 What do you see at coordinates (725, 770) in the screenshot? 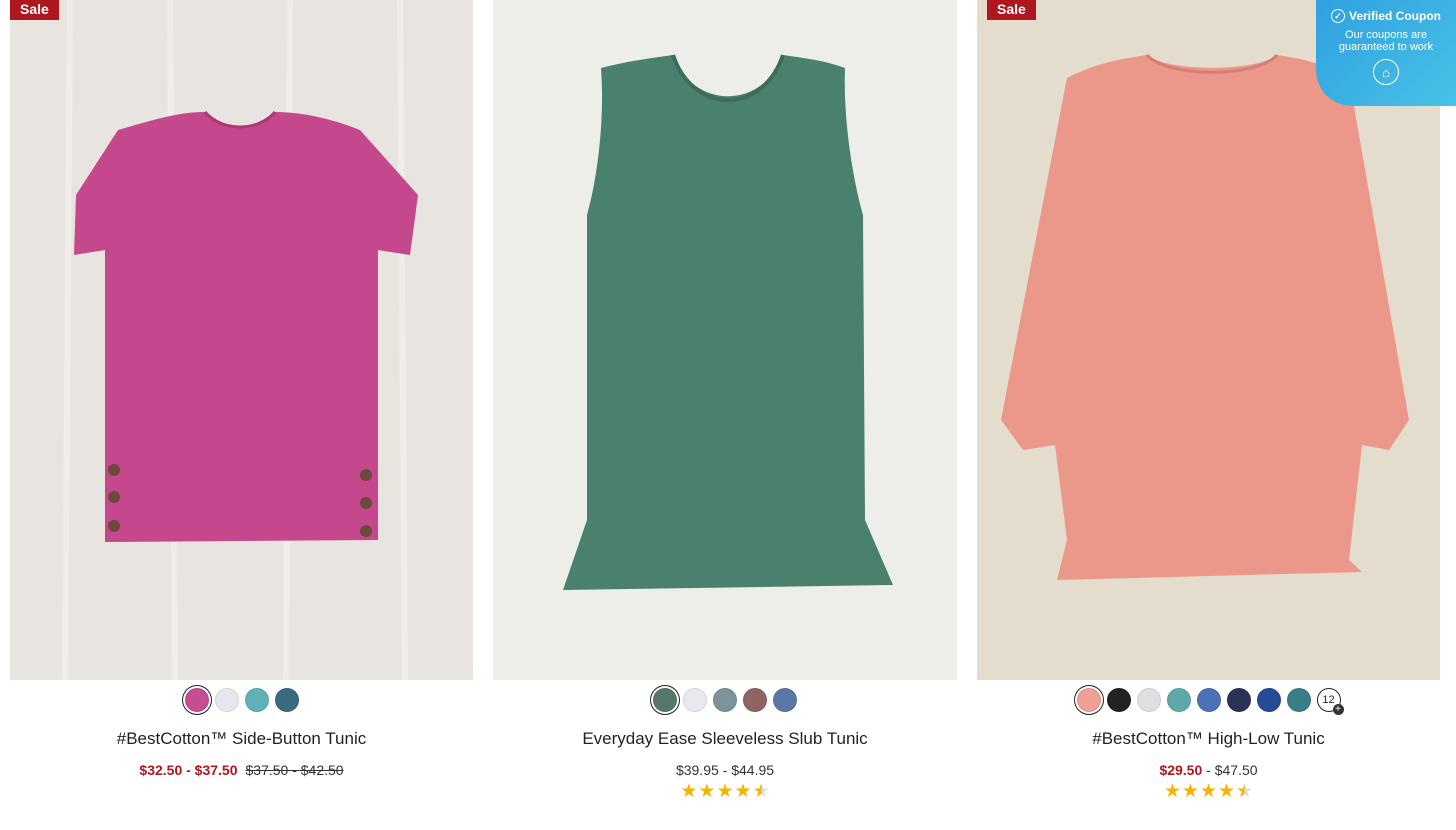
I see `product-price: $39.95 - $44.95` at bounding box center [725, 770].